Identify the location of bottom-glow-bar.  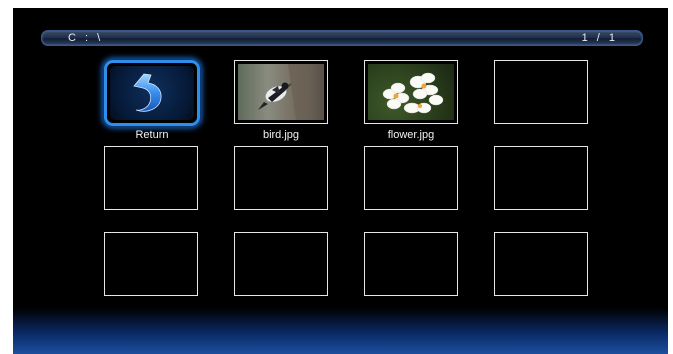
(340, 331).